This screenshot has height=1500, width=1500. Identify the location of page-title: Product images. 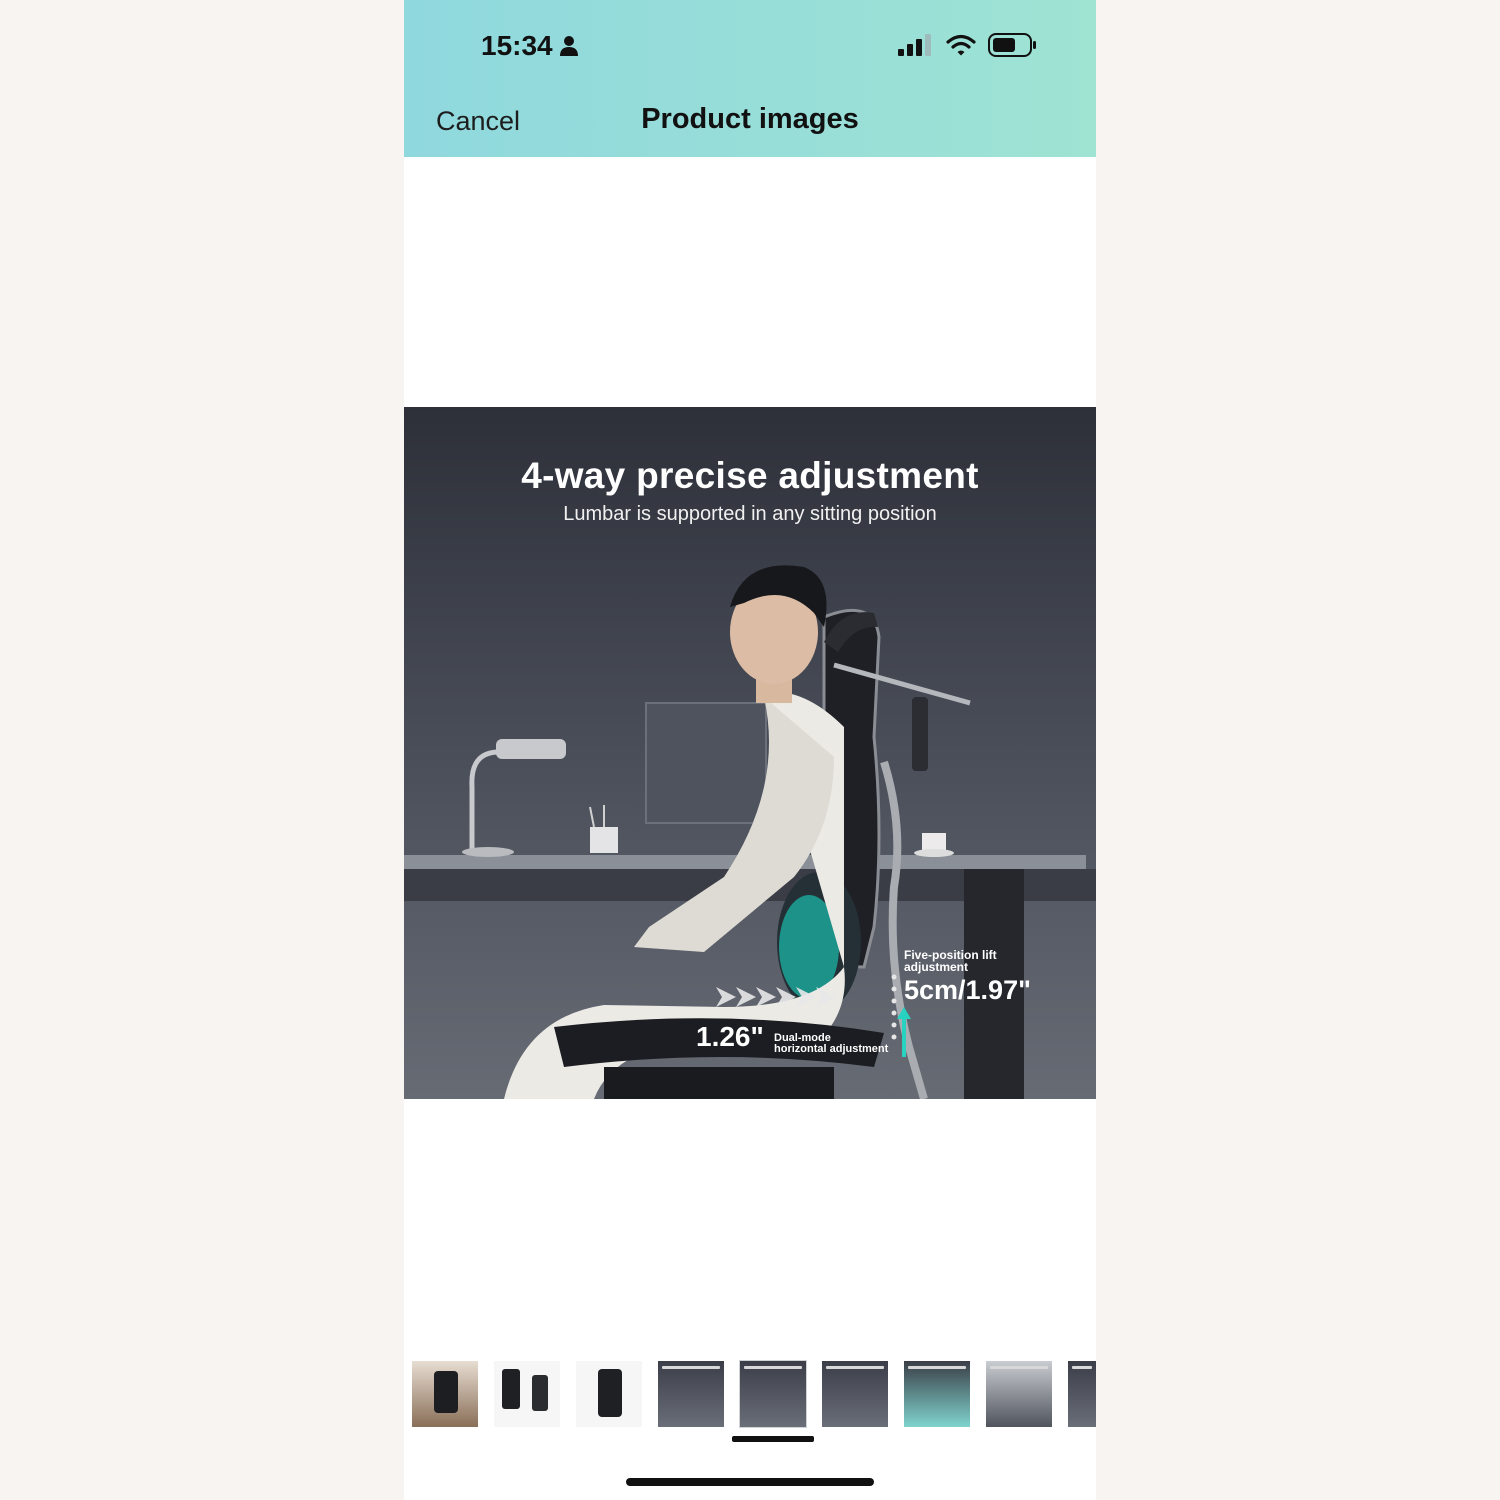
(750, 119).